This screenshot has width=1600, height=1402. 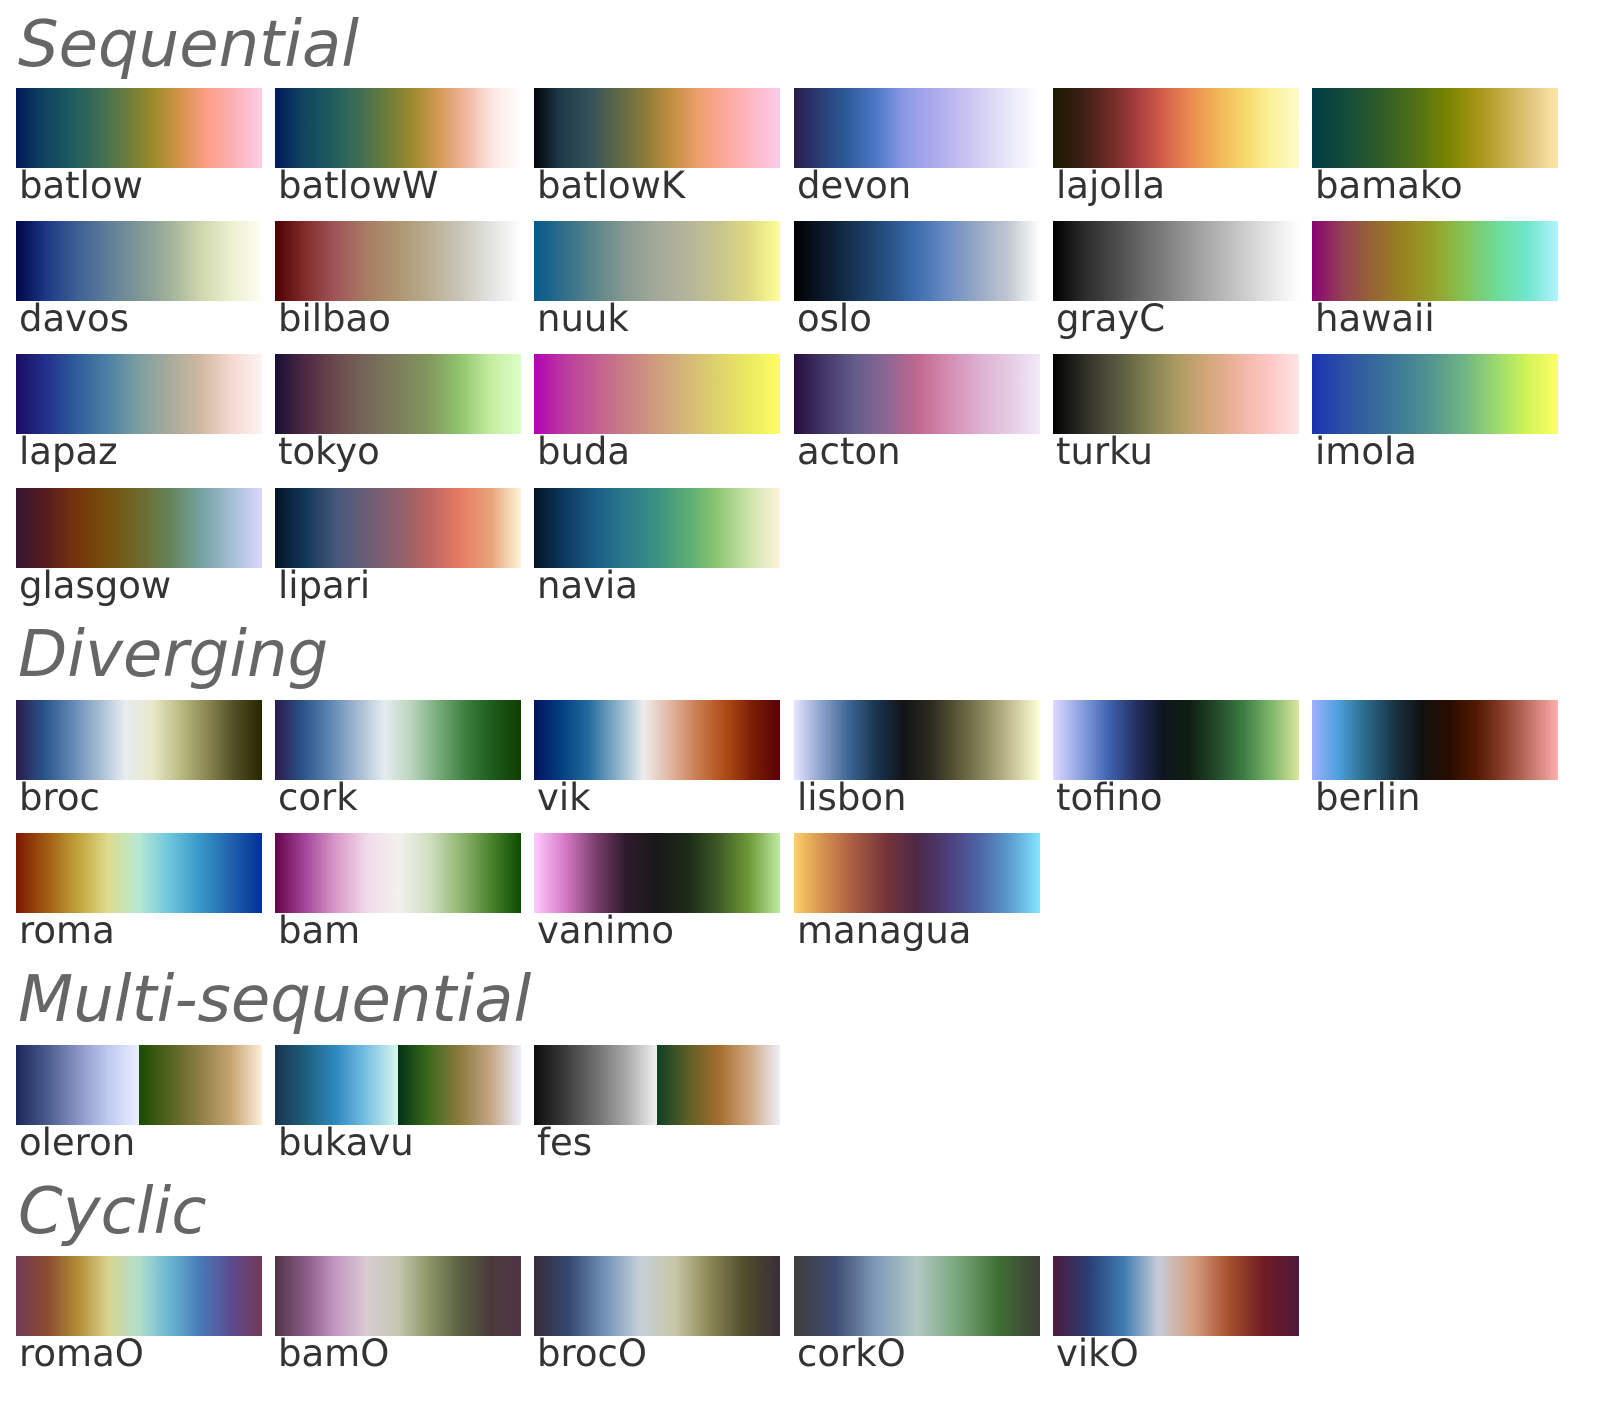 I want to click on colormap-name: berlin, so click(x=1368, y=797).